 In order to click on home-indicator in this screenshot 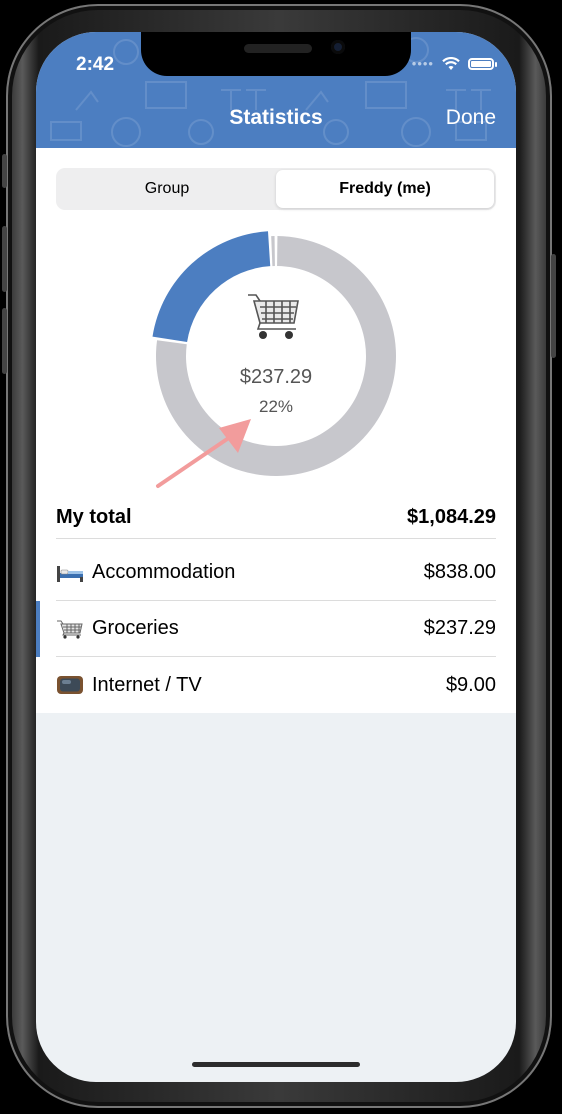, I will do `click(276, 1064)`.